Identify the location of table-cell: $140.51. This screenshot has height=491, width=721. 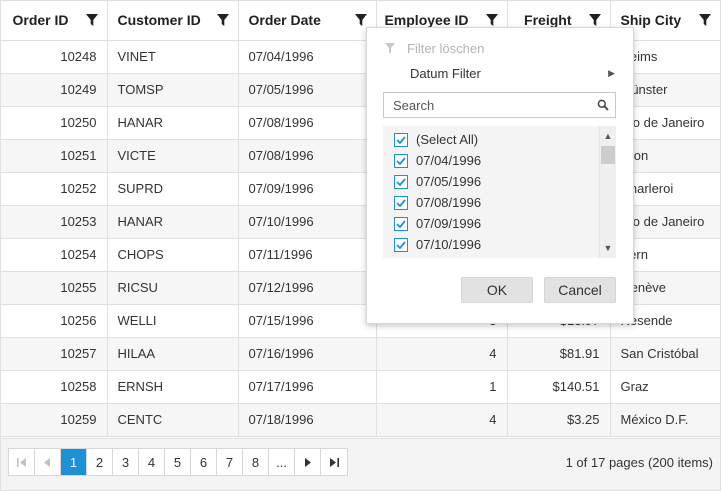
(559, 387).